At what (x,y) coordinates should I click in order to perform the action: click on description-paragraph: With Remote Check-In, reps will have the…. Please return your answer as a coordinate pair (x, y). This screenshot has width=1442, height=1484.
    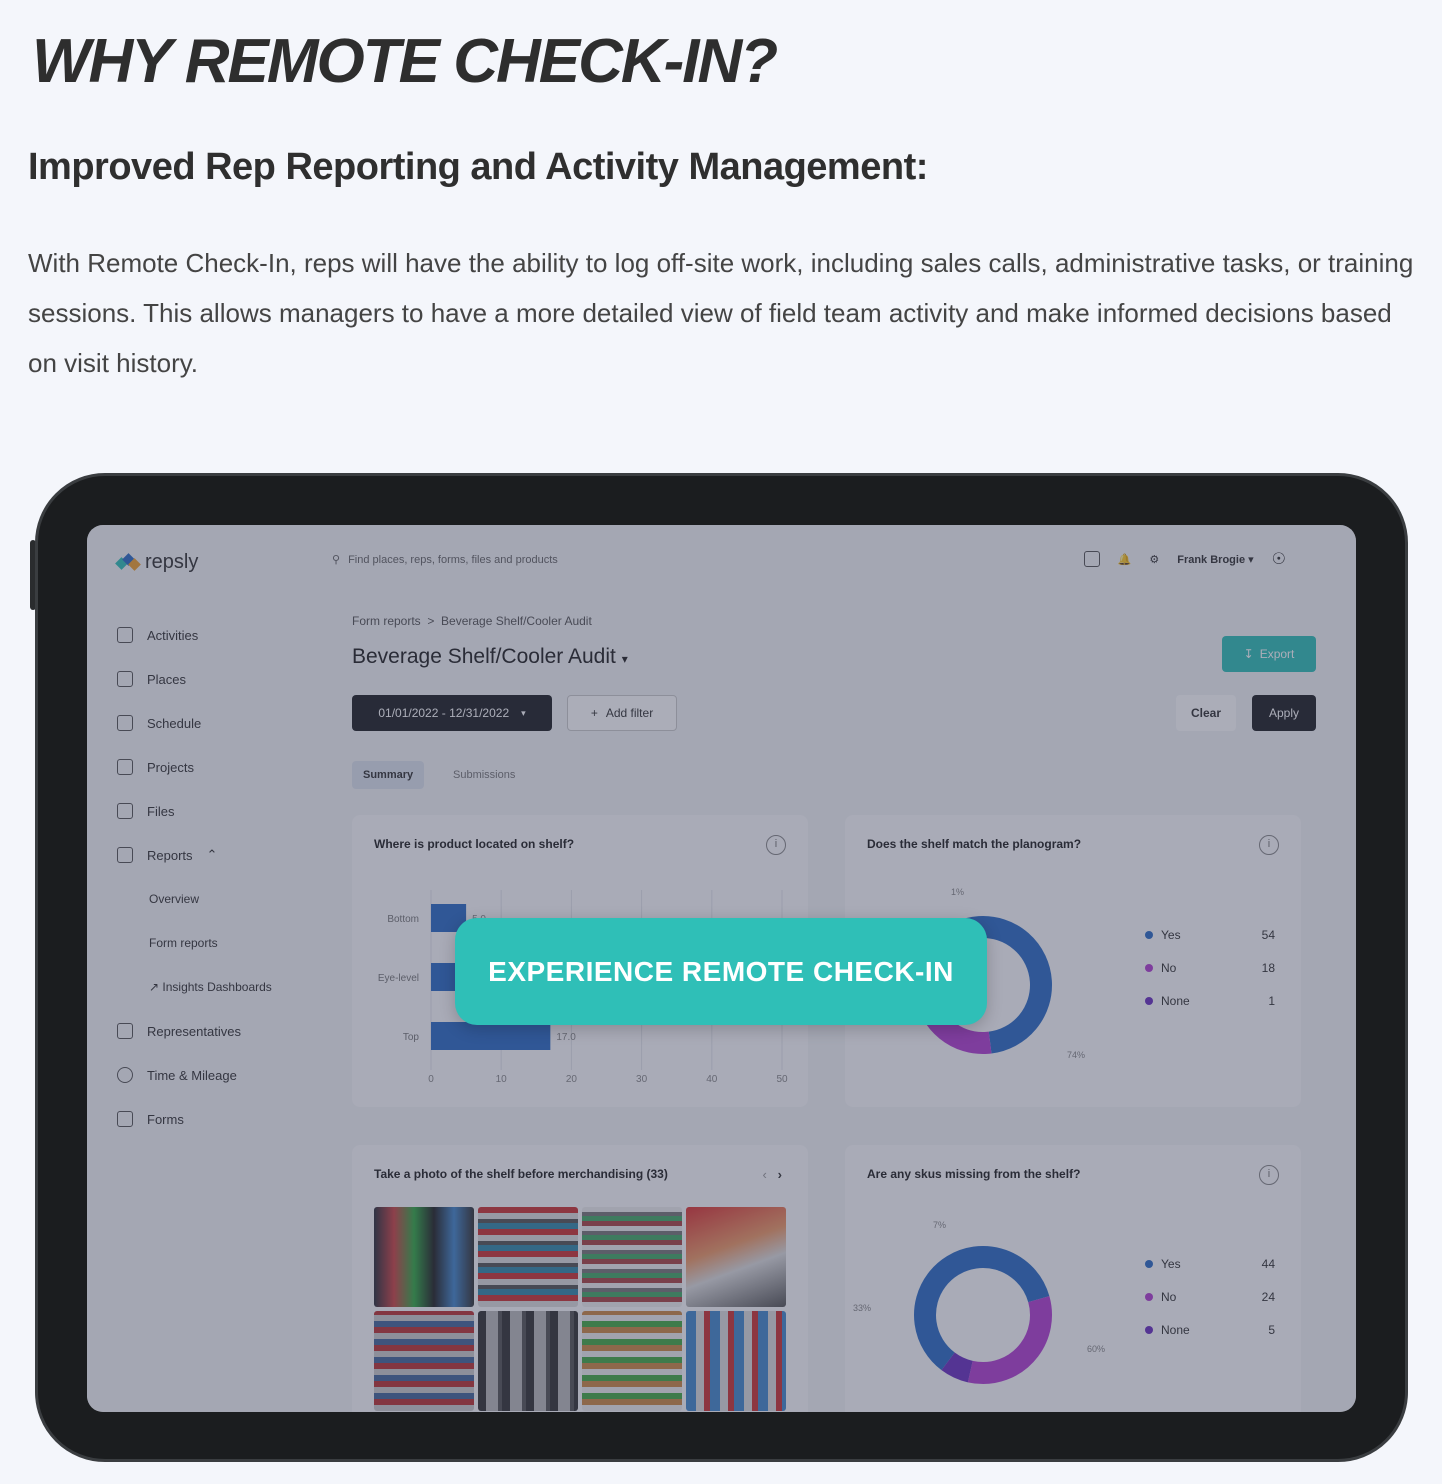
    Looking at the image, I should click on (721, 313).